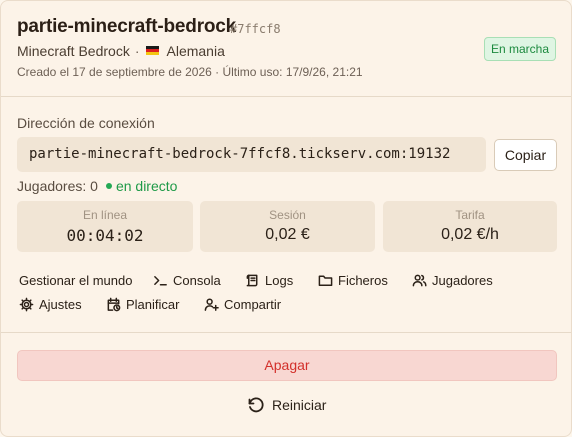 The height and width of the screenshot is (437, 572). I want to click on restart-button: Reiniciar, so click(286, 405).